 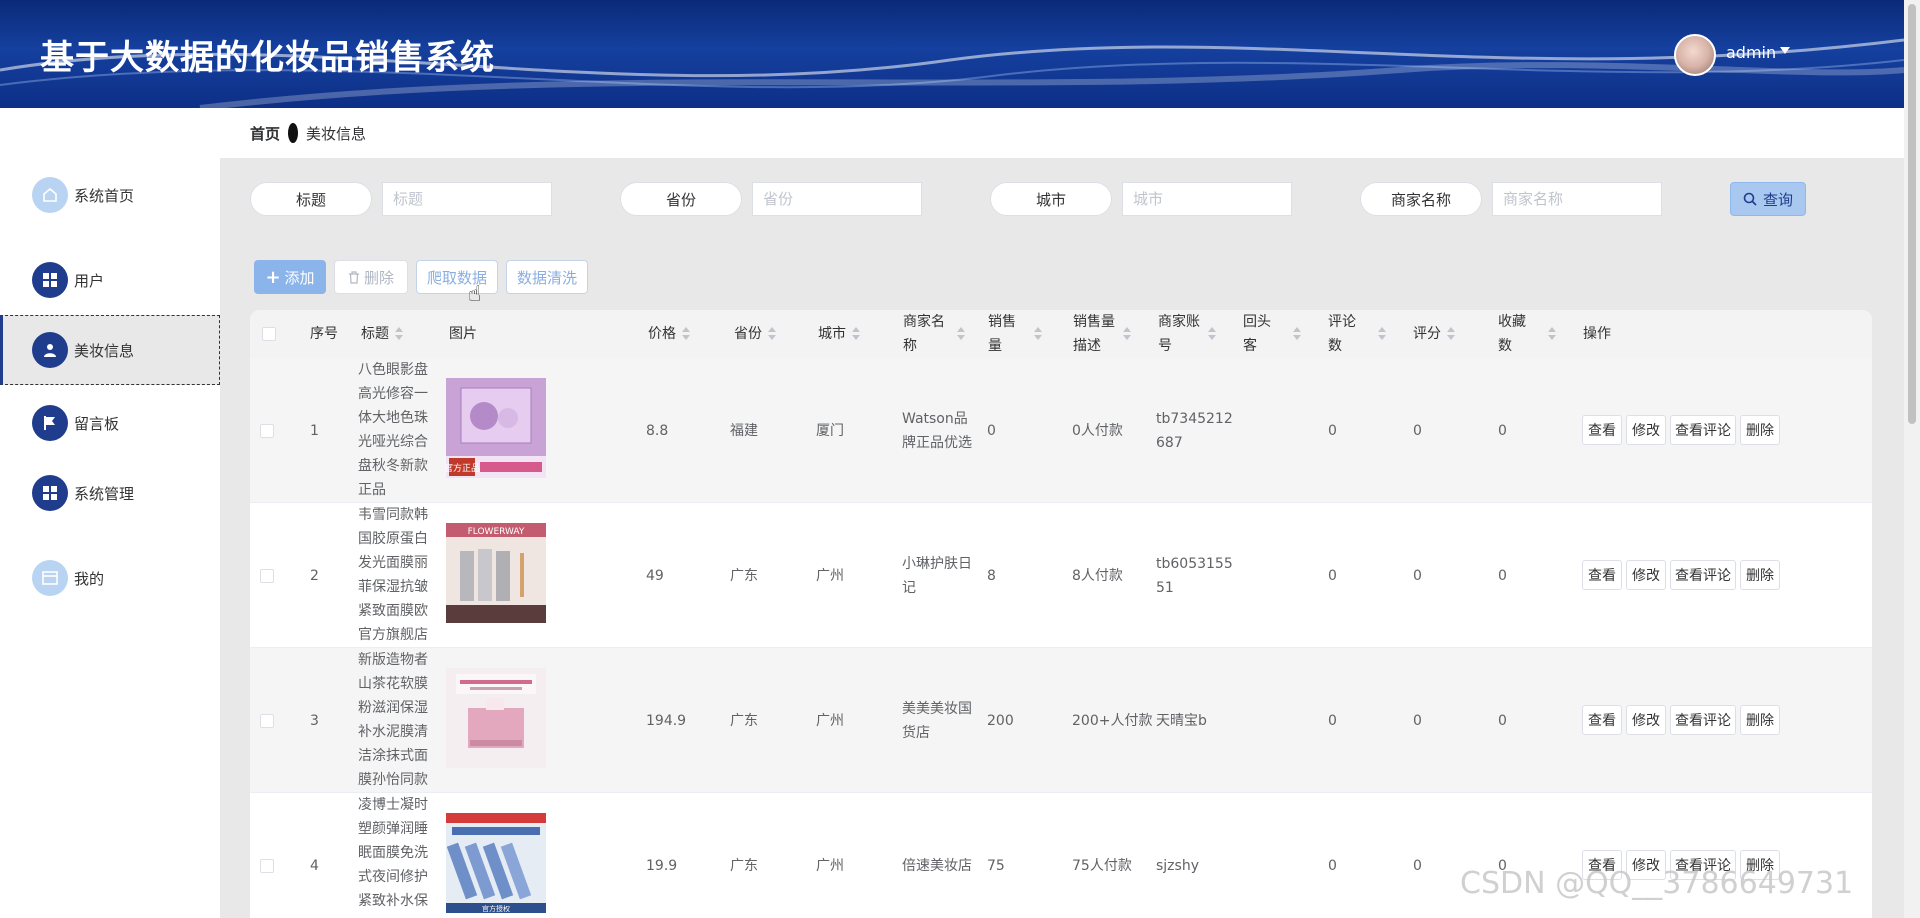 What do you see at coordinates (393, 901) in the screenshot?
I see `title-line: 紧致补水保` at bounding box center [393, 901].